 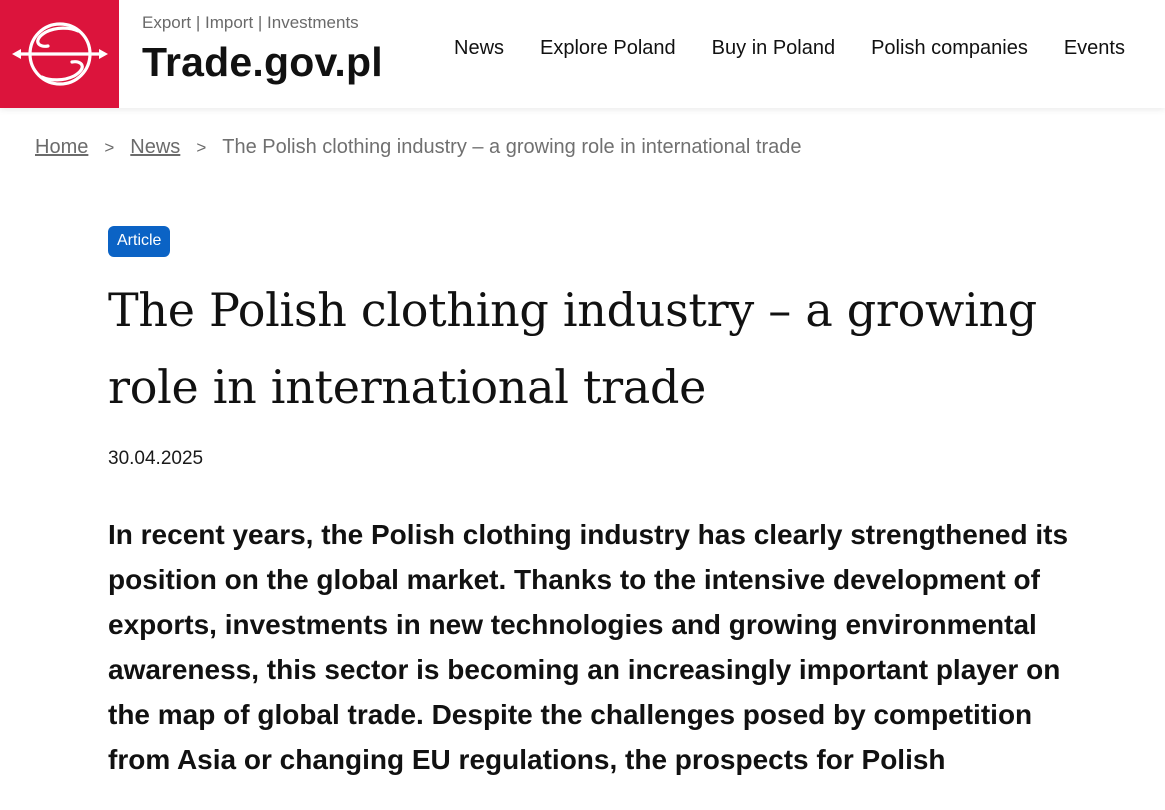 What do you see at coordinates (262, 62) in the screenshot?
I see `site-name: Trade.gov.pl` at bounding box center [262, 62].